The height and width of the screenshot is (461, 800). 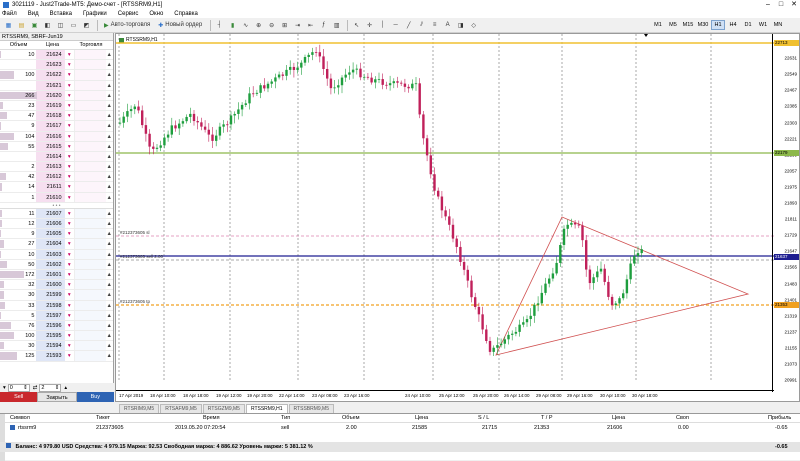 What do you see at coordinates (673, 25) in the screenshot?
I see `tf-m5: M5` at bounding box center [673, 25].